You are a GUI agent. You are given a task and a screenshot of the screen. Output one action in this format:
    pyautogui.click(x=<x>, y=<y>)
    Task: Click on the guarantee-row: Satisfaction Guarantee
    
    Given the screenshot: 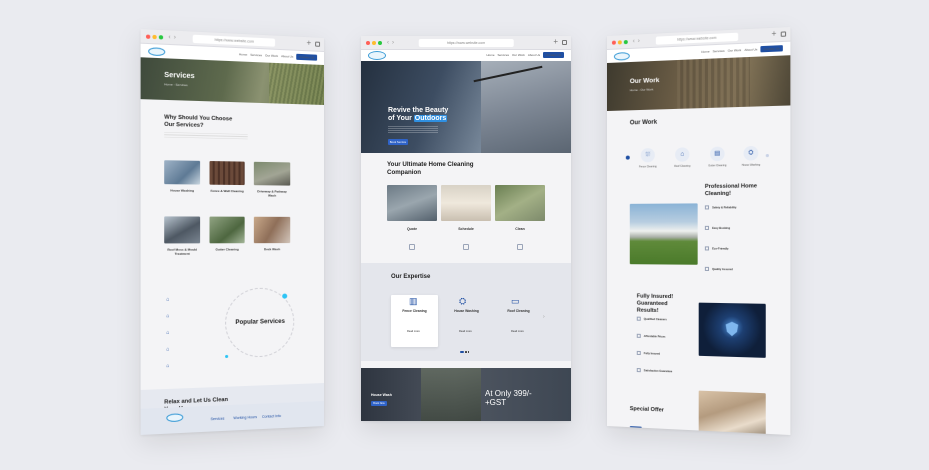 What is the action you would take?
    pyautogui.click(x=654, y=370)
    